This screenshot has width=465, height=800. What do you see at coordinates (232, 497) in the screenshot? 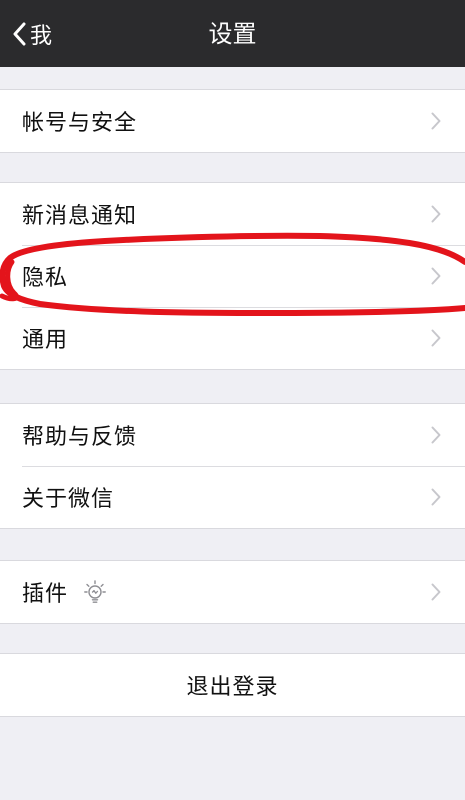
I see `settings-item-about-wechat: 关于微信` at bounding box center [232, 497].